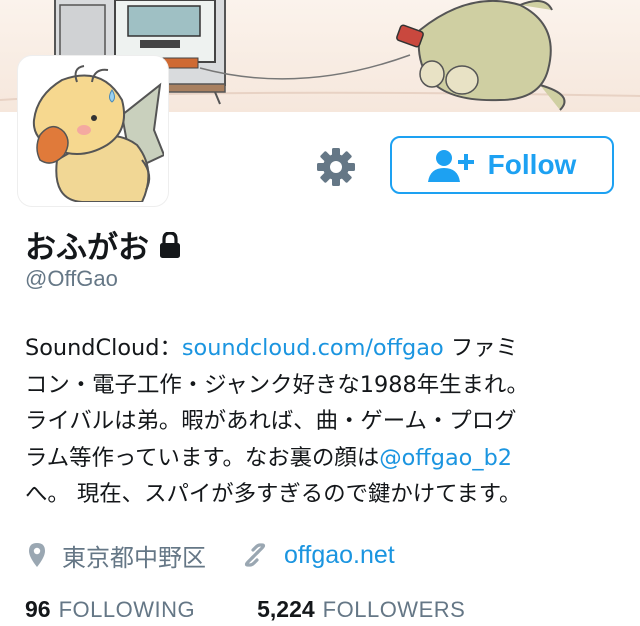 The height and width of the screenshot is (626, 640). What do you see at coordinates (450, 166) in the screenshot?
I see `add-user-icon` at bounding box center [450, 166].